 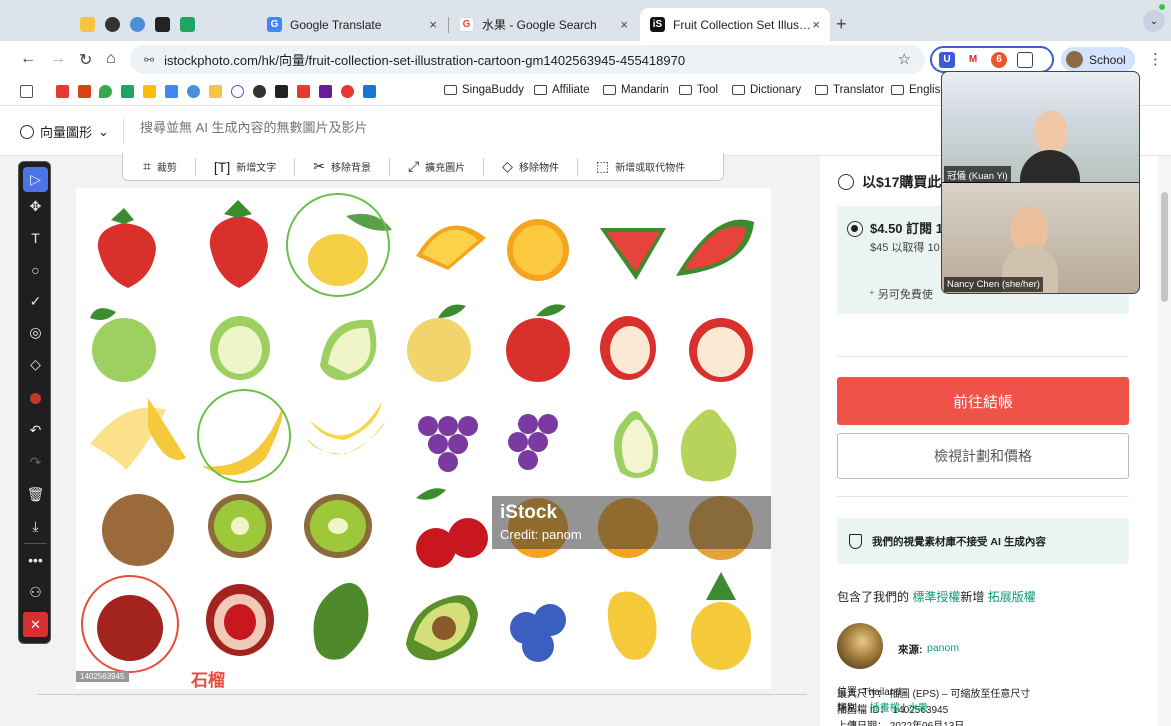 What do you see at coordinates (352, 24) in the screenshot?
I see `tab-google-translate: G Google Translate ×` at bounding box center [352, 24].